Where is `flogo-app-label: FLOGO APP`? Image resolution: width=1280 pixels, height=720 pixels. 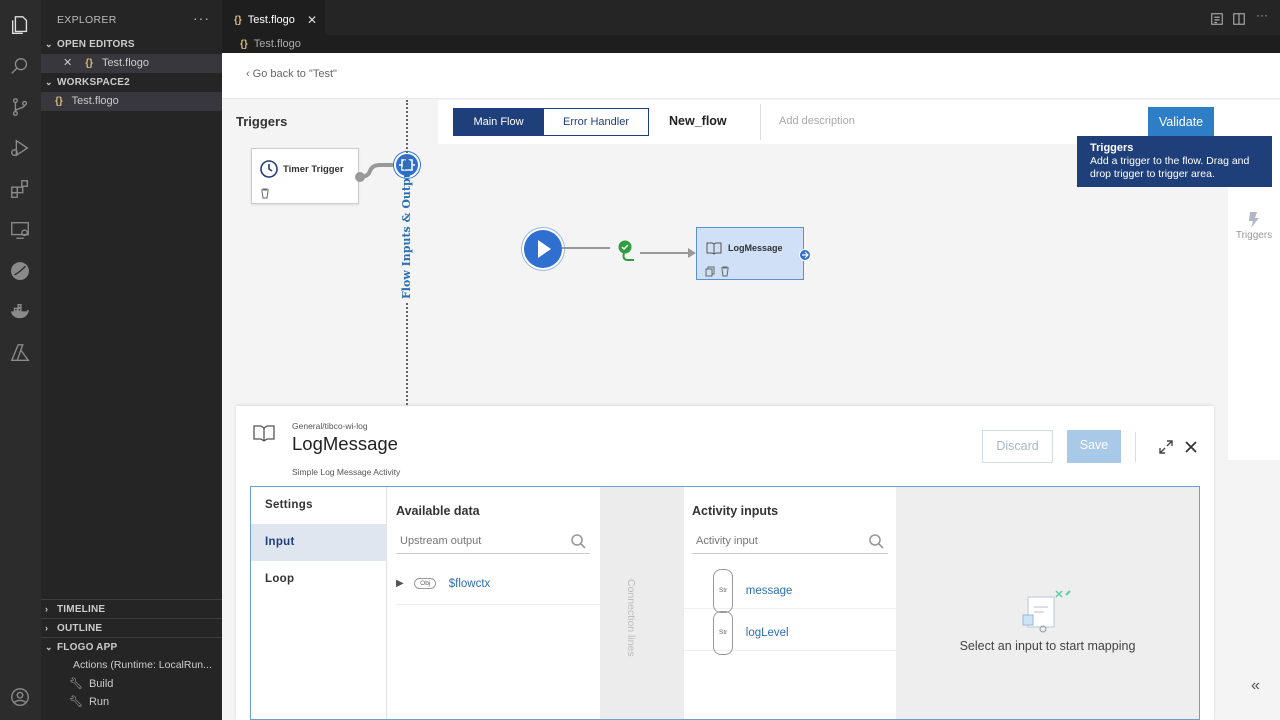 flogo-app-label: FLOGO APP is located at coordinates (87, 647).